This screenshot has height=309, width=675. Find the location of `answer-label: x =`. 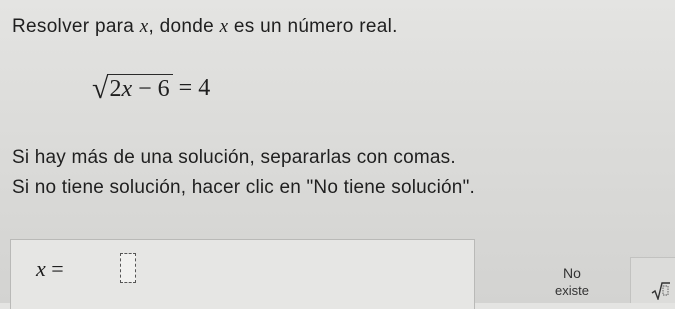

answer-label: x = is located at coordinates (50, 269).